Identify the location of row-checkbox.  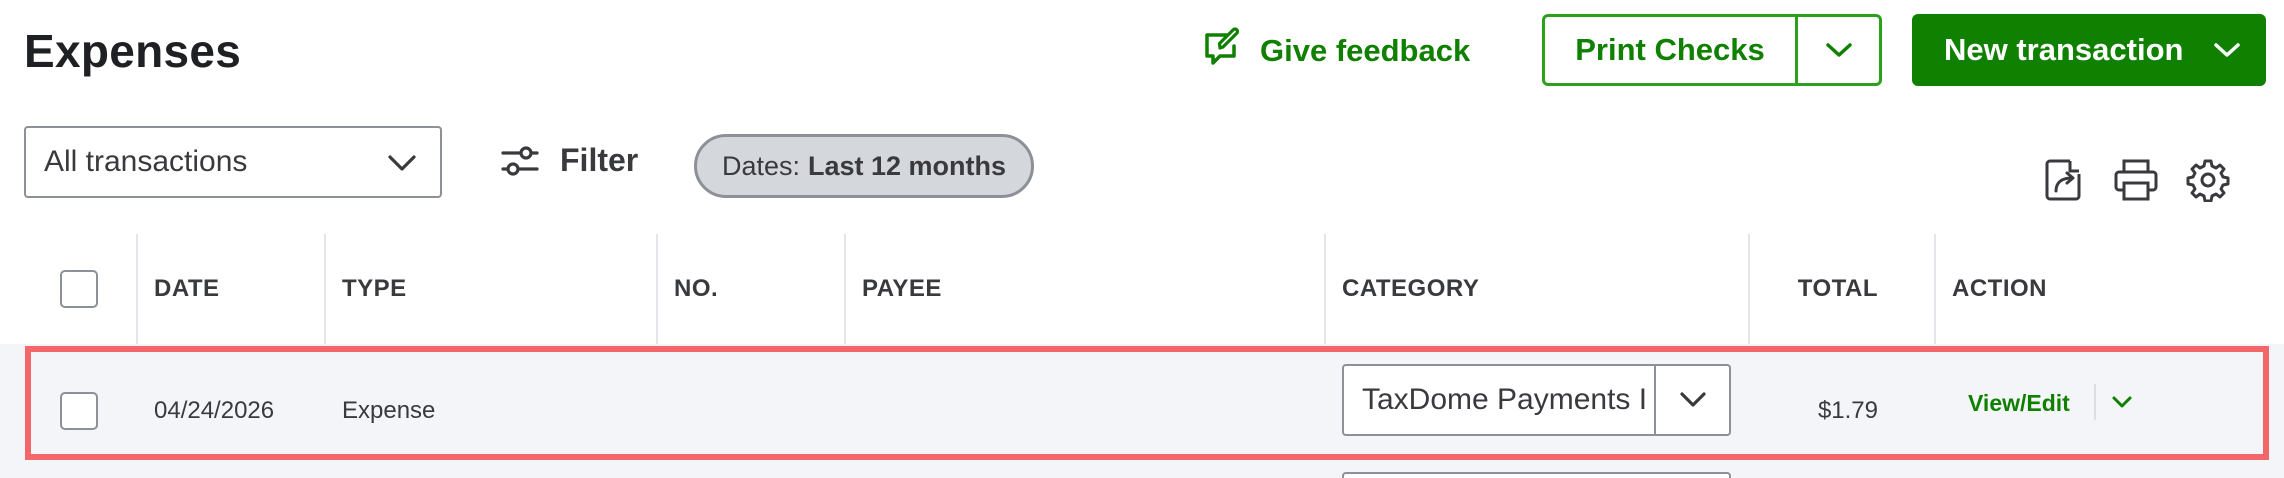
(79, 411).